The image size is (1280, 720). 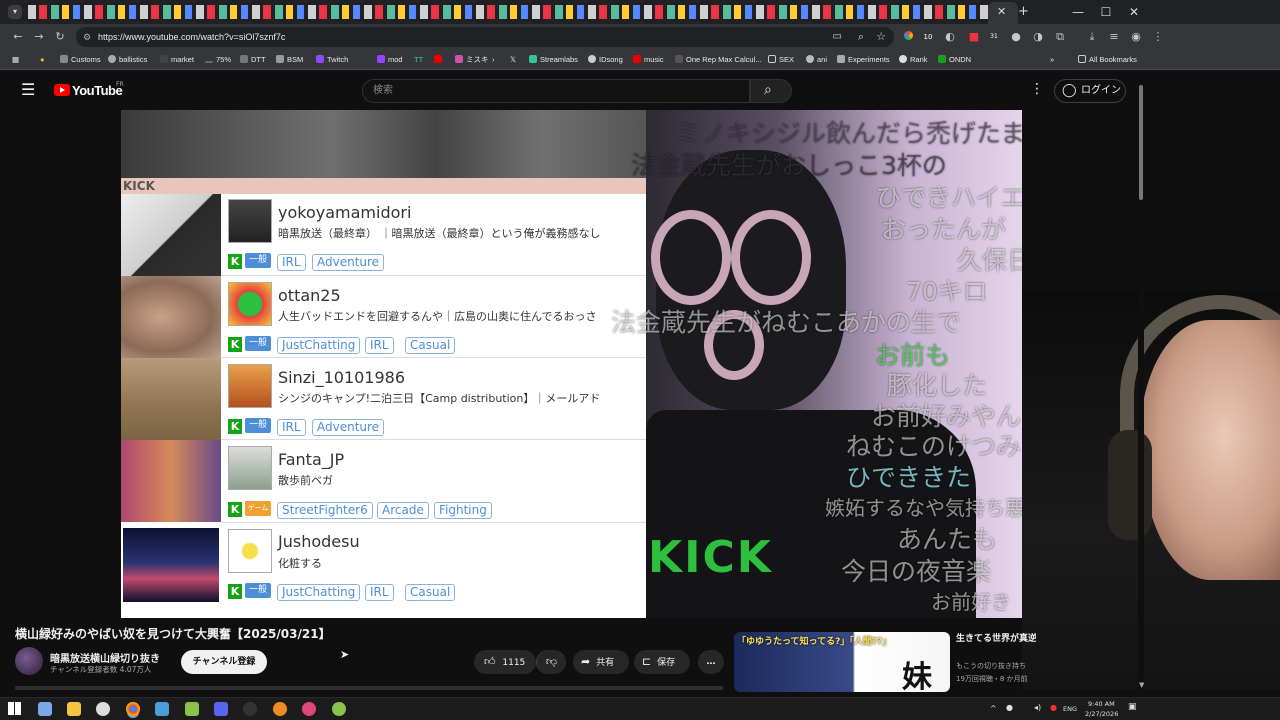 I want to click on bookmark-75: 75%, so click(x=218, y=60).